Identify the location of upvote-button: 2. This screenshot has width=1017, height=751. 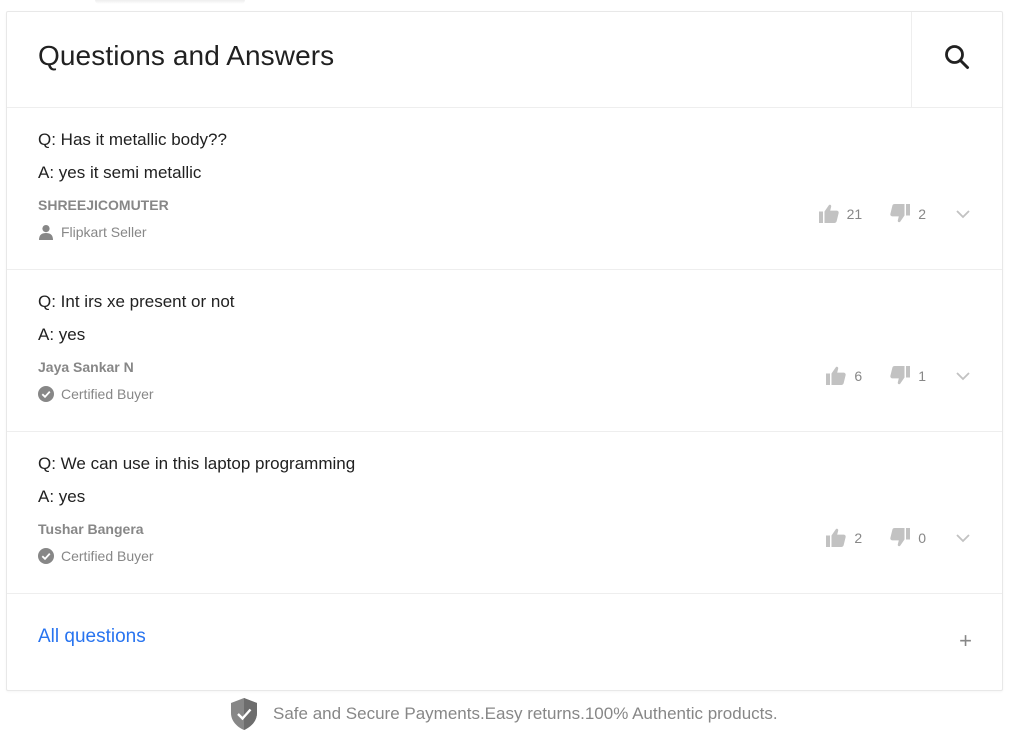
(844, 537).